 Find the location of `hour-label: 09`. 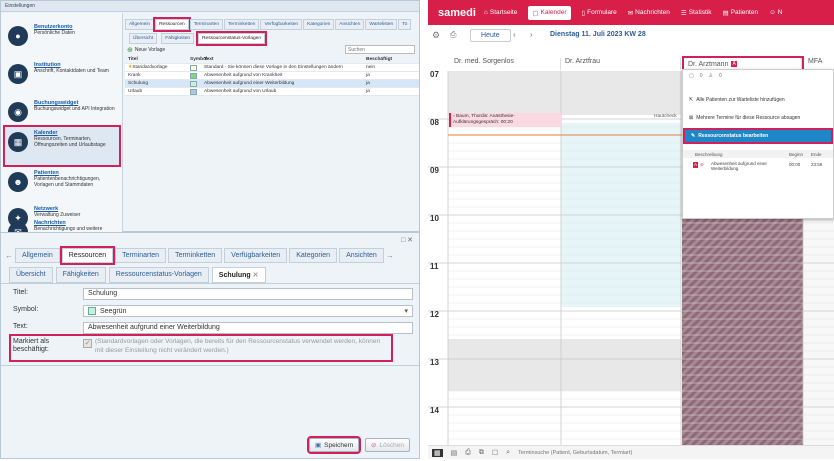

hour-label: 09 is located at coordinates (434, 170).